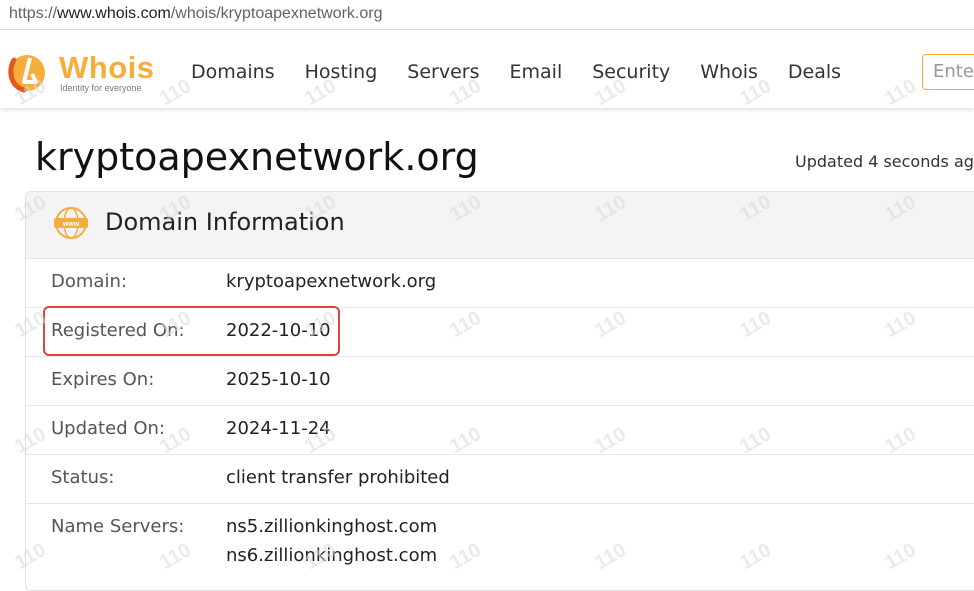 The image size is (974, 591). I want to click on www-icon: www, so click(71, 223).